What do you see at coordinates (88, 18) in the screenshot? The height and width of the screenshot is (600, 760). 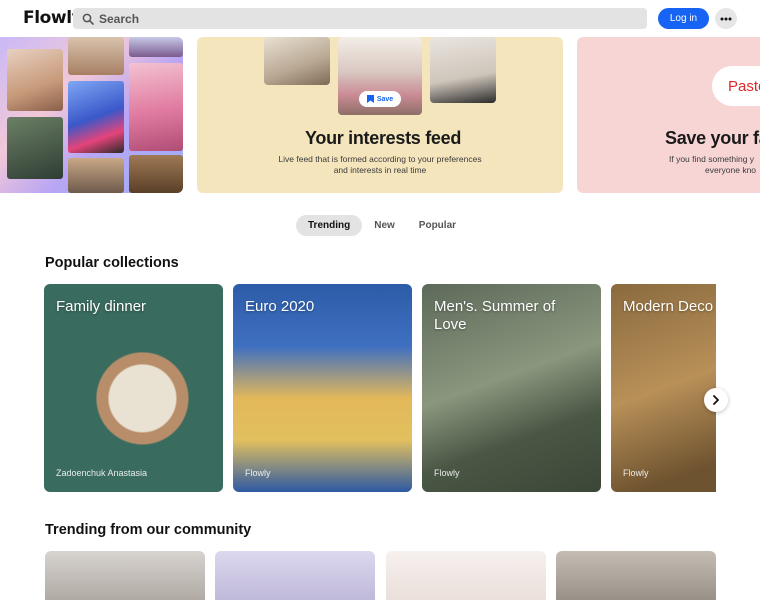 I see `search-icon` at bounding box center [88, 18].